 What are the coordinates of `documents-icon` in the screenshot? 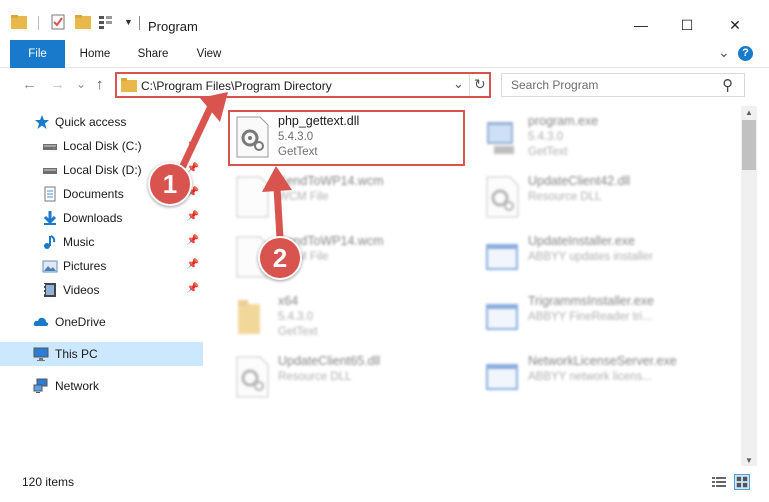 It's located at (50, 194).